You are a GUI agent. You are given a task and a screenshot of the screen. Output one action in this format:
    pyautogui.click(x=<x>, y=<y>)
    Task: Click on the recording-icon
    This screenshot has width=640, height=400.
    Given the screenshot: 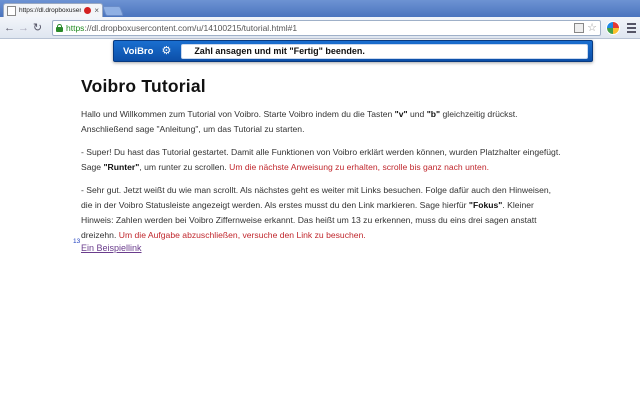 What is the action you would take?
    pyautogui.click(x=88, y=10)
    